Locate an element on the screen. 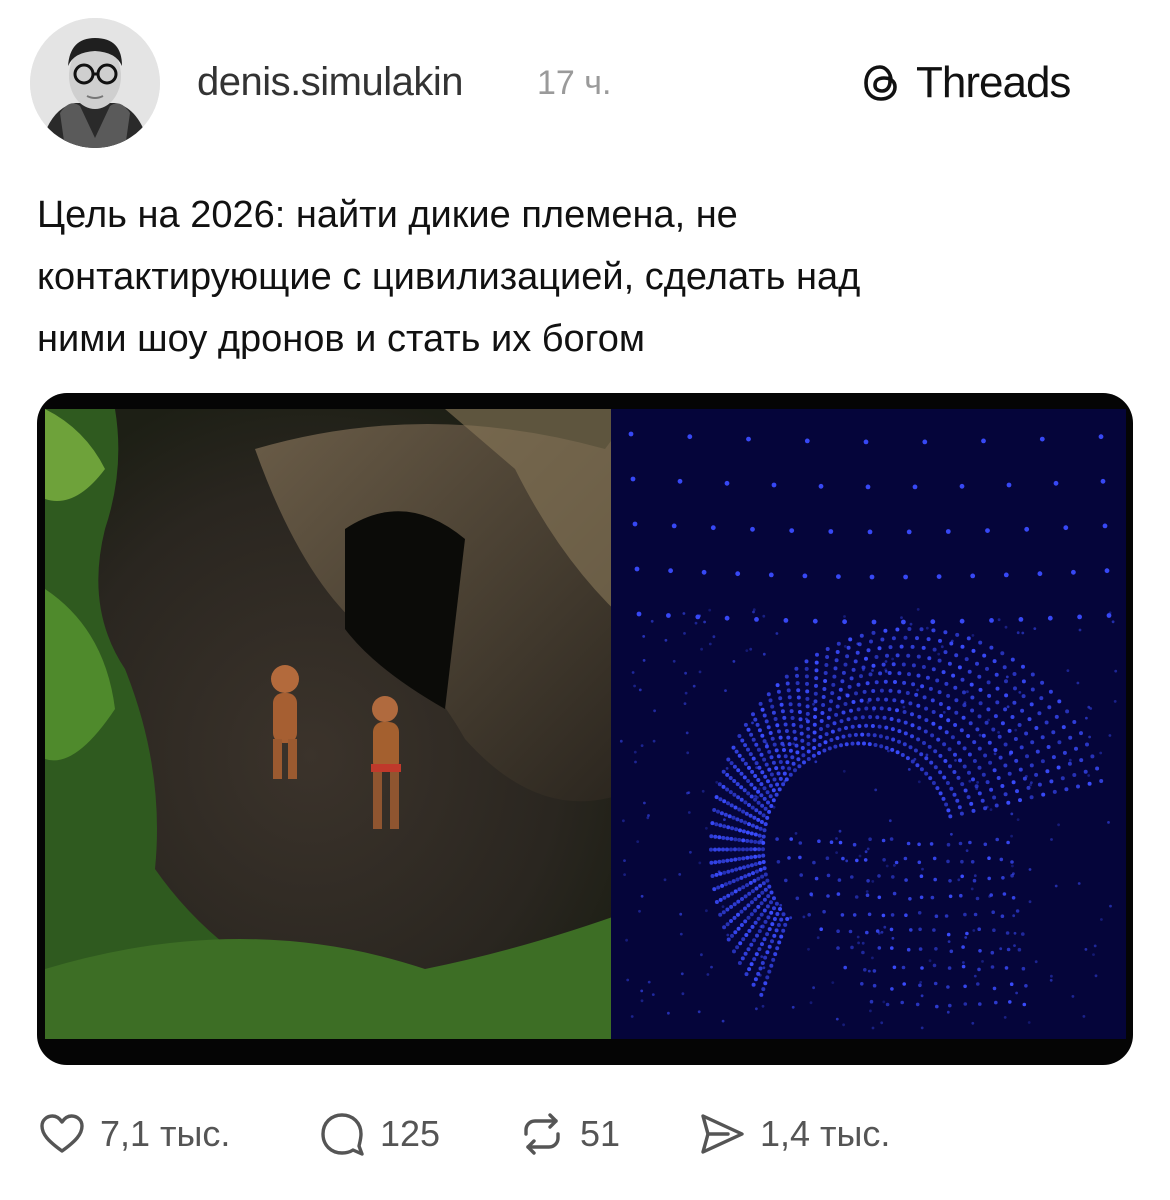  like-action: 7,1 тыс. is located at coordinates (134, 1134).